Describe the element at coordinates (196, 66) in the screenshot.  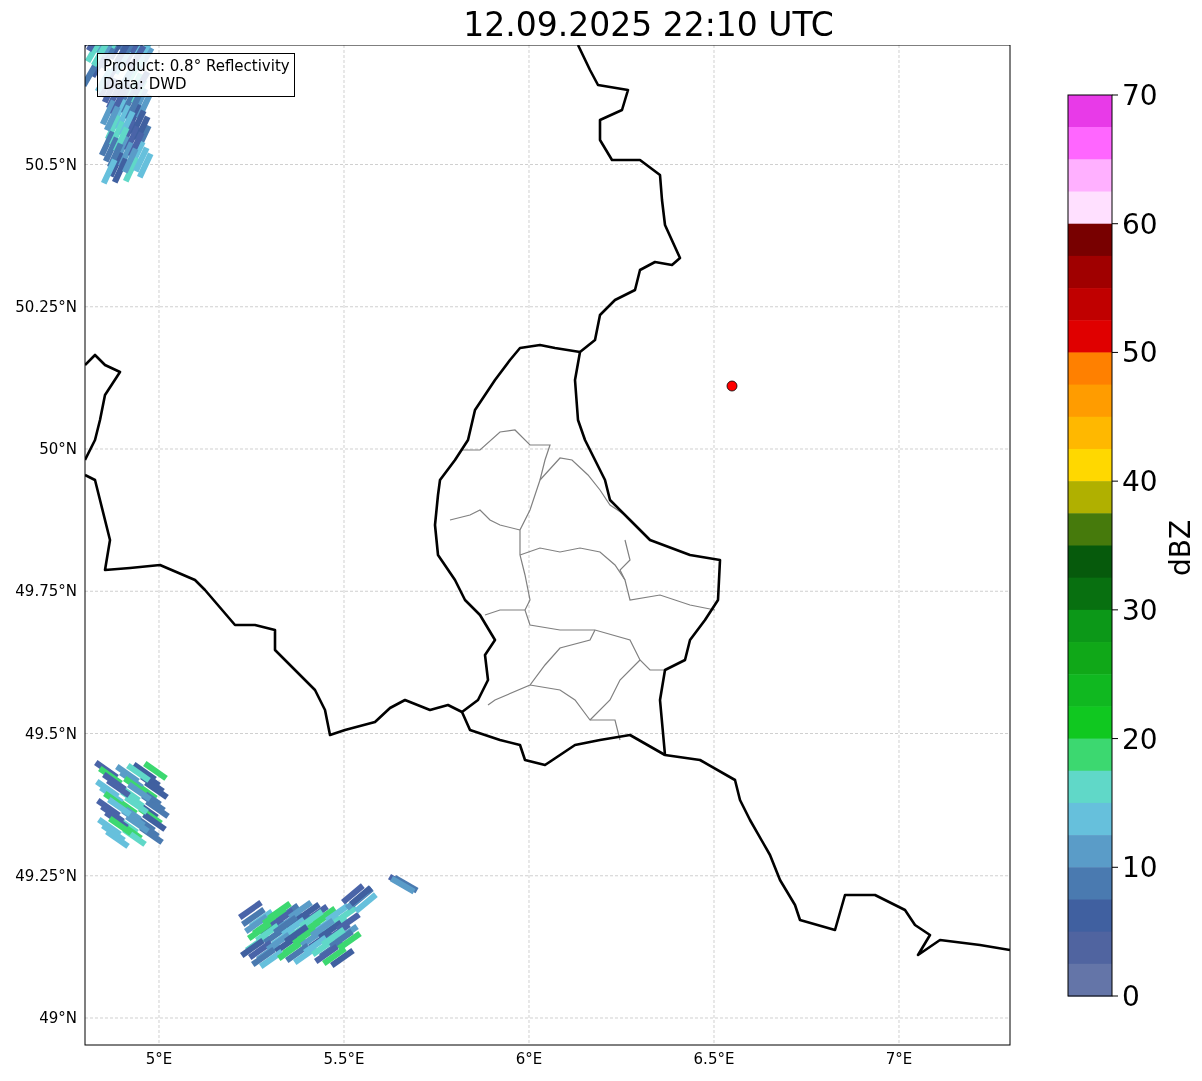
I see `info-text: Product: 0.8° Reflectivity` at that location.